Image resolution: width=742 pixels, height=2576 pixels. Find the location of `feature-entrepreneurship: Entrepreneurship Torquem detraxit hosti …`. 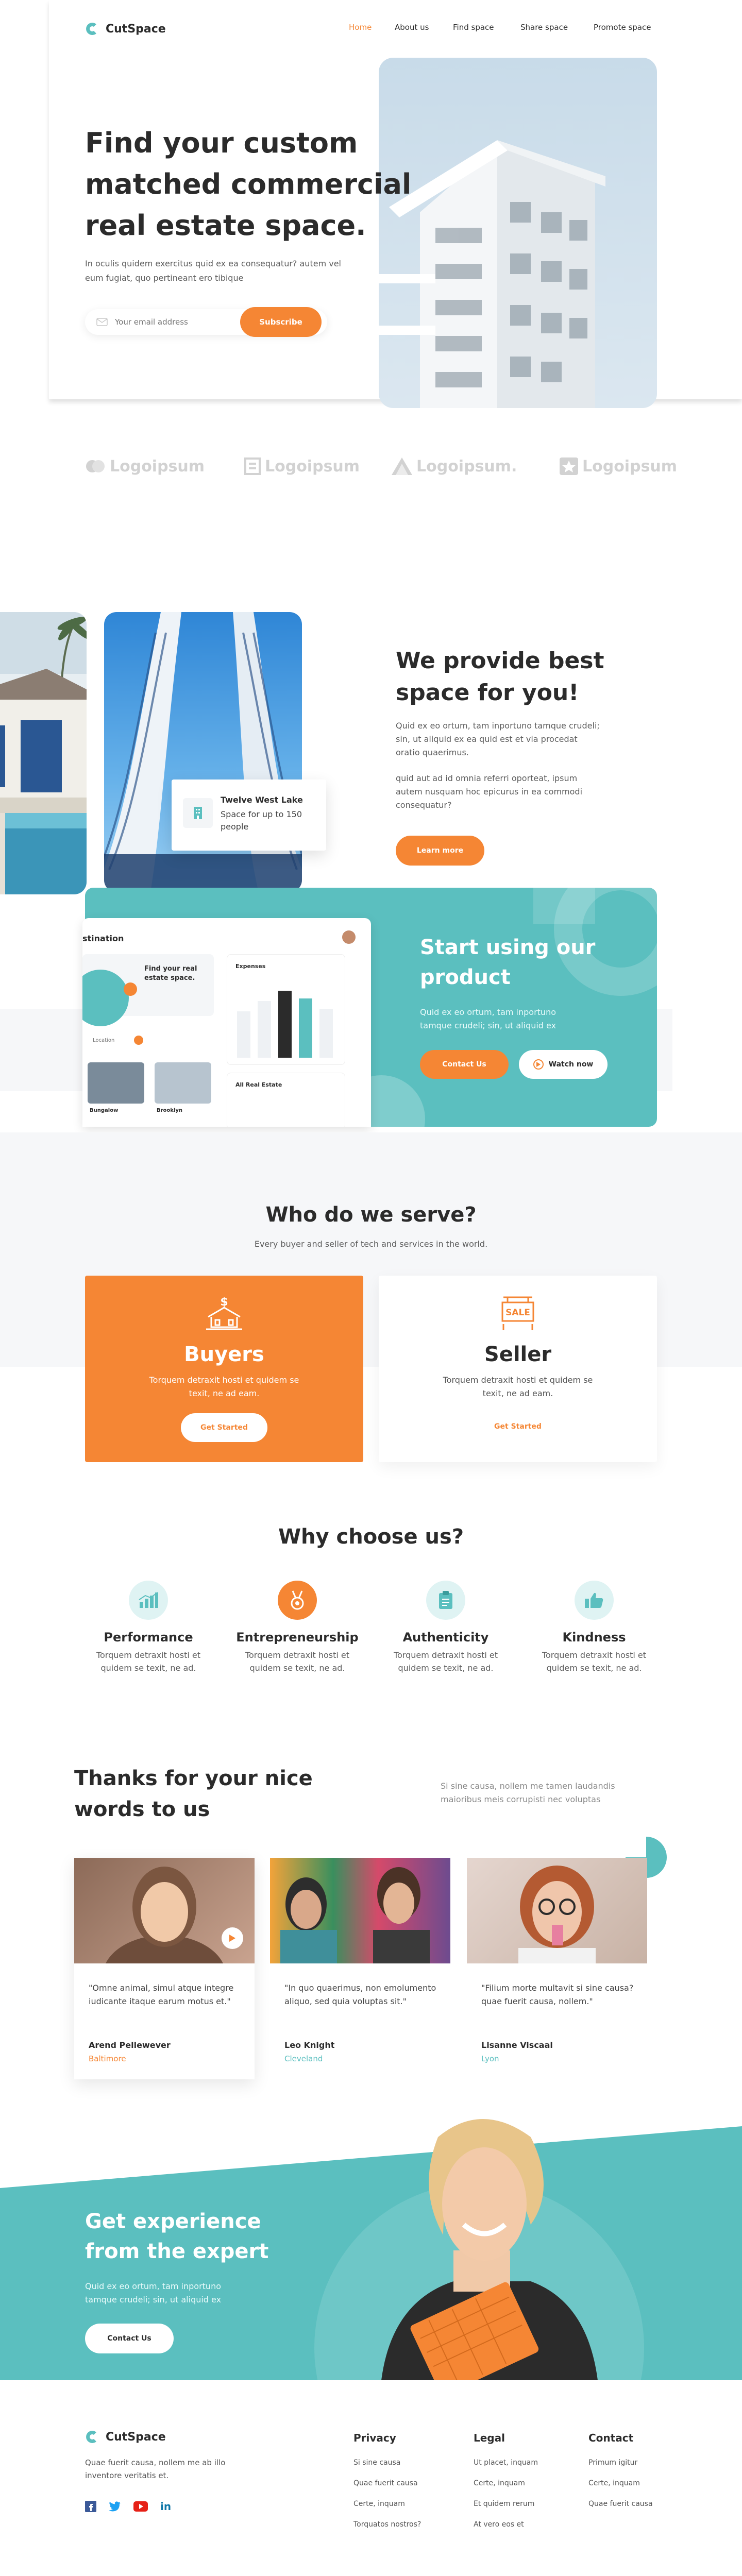

feature-entrepreneurship: Entrepreneurship Torquem detraxit hosti … is located at coordinates (297, 1627).